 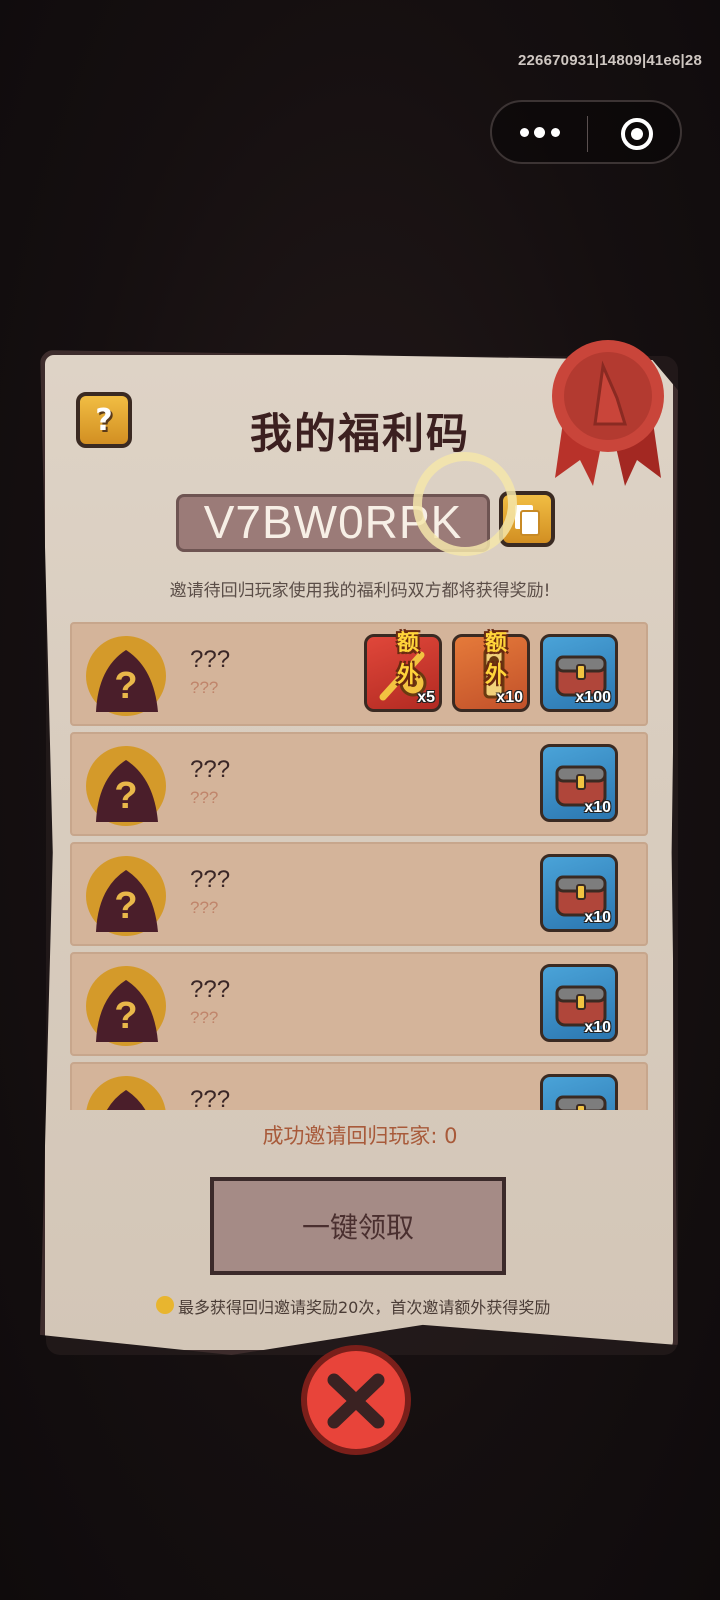 What do you see at coordinates (356, 1400) in the screenshot?
I see `close-panel-button` at bounding box center [356, 1400].